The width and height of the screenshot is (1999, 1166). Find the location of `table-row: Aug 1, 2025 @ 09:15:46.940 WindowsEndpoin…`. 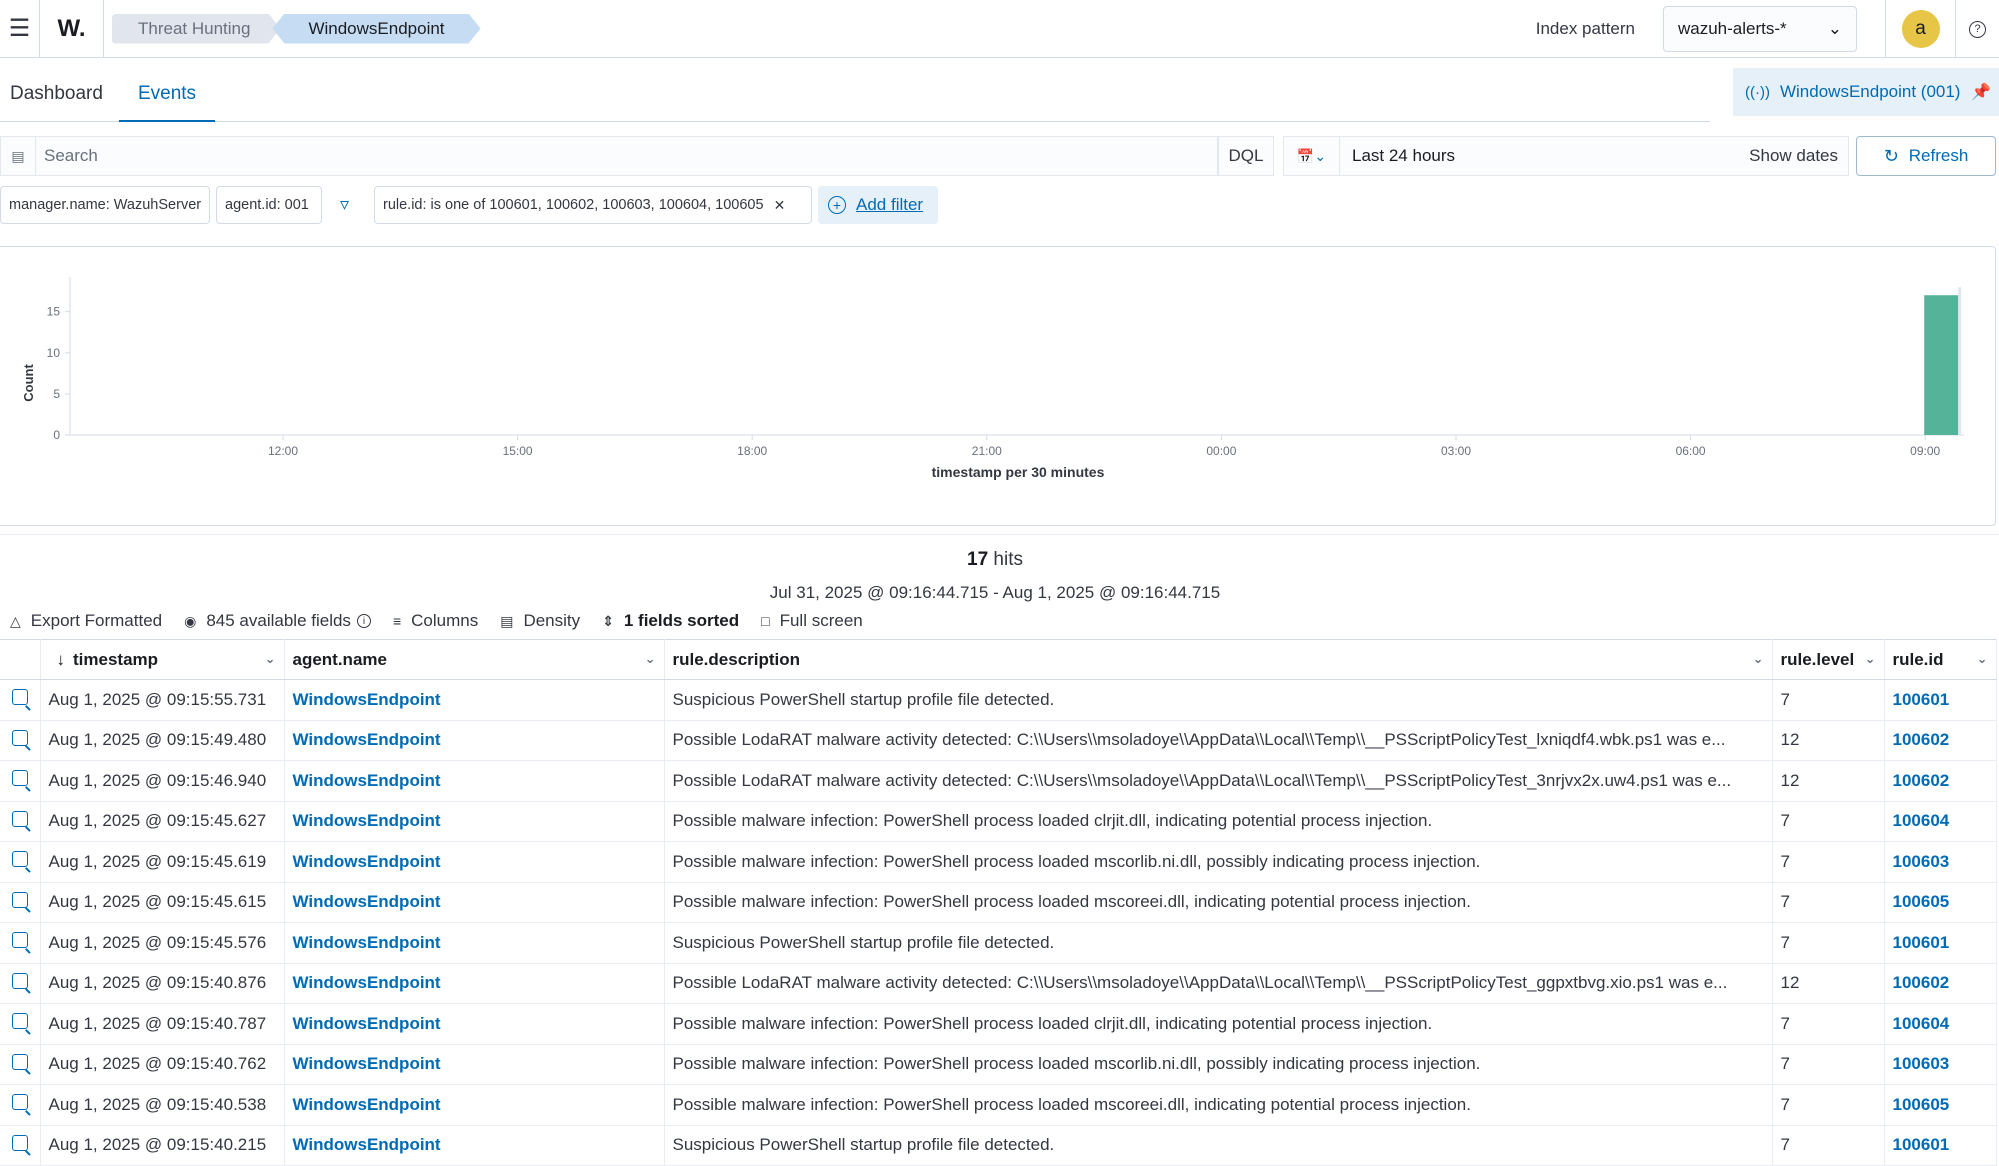

table-row: Aug 1, 2025 @ 09:15:46.940 WindowsEndpoin… is located at coordinates (998, 781).